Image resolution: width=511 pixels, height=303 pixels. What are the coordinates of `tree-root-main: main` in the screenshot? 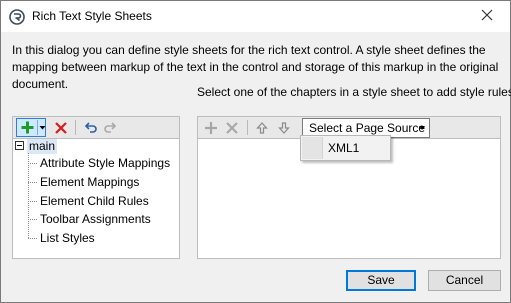 It's located at (42, 146).